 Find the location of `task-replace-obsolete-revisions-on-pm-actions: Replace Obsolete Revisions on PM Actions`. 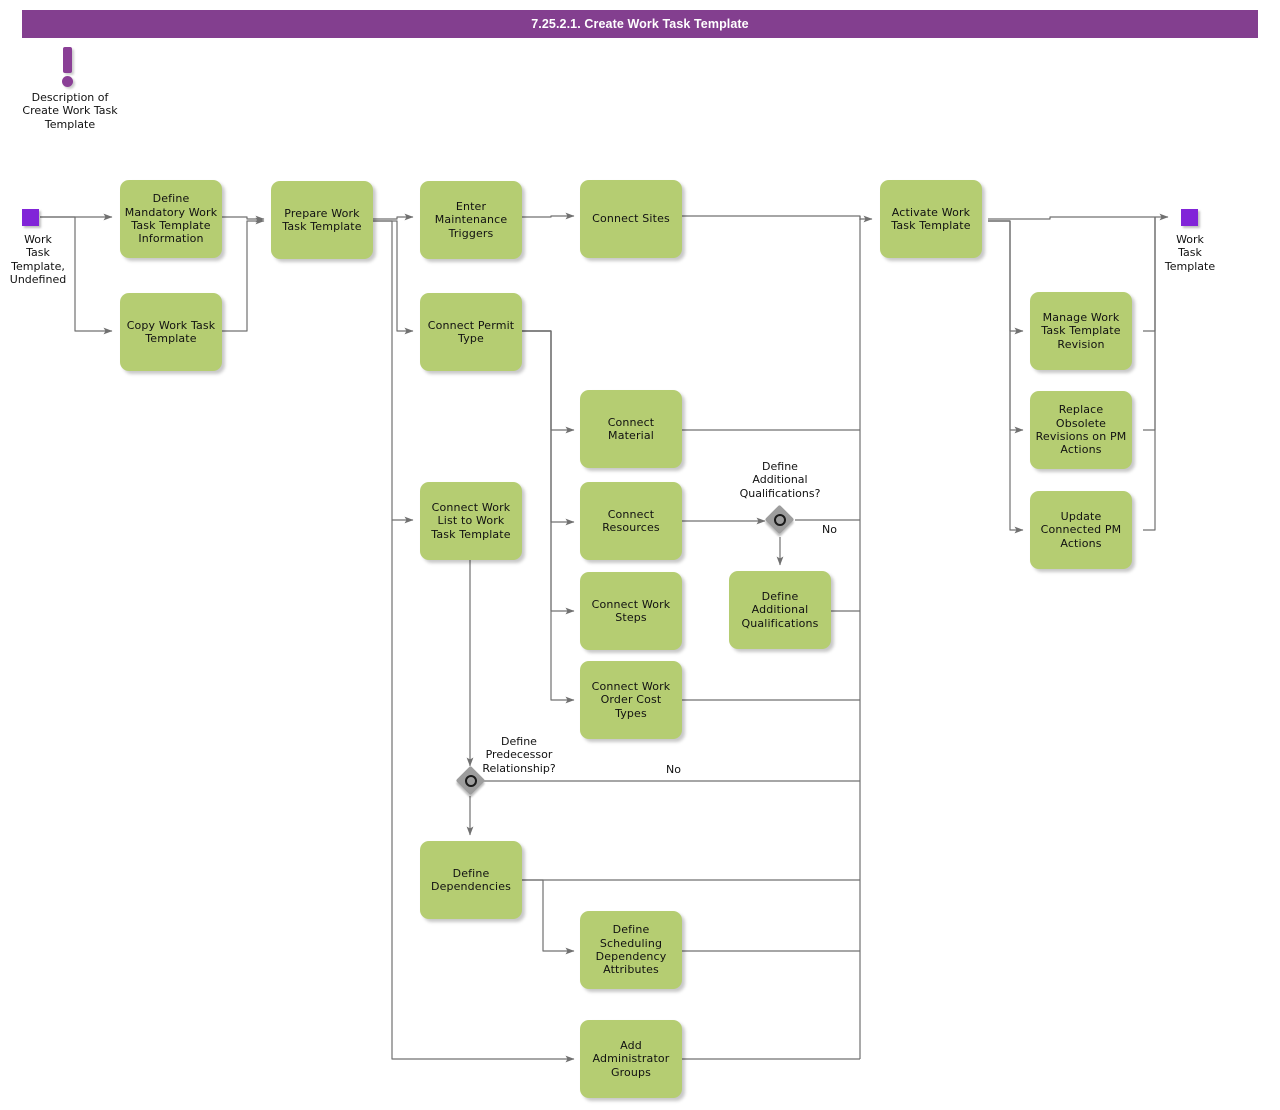

task-replace-obsolete-revisions-on-pm-actions: Replace Obsolete Revisions on PM Actions is located at coordinates (1081, 430).